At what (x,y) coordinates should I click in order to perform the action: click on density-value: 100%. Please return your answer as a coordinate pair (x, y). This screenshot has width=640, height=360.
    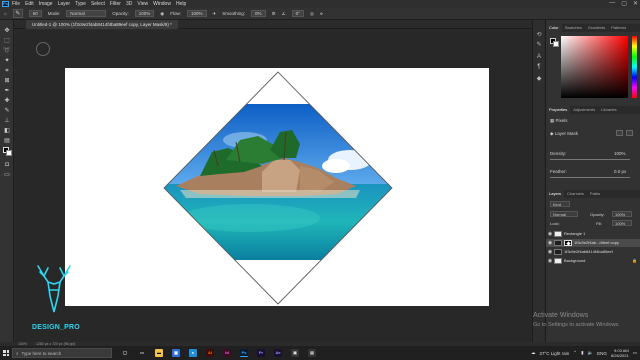
    Looking at the image, I should click on (620, 153).